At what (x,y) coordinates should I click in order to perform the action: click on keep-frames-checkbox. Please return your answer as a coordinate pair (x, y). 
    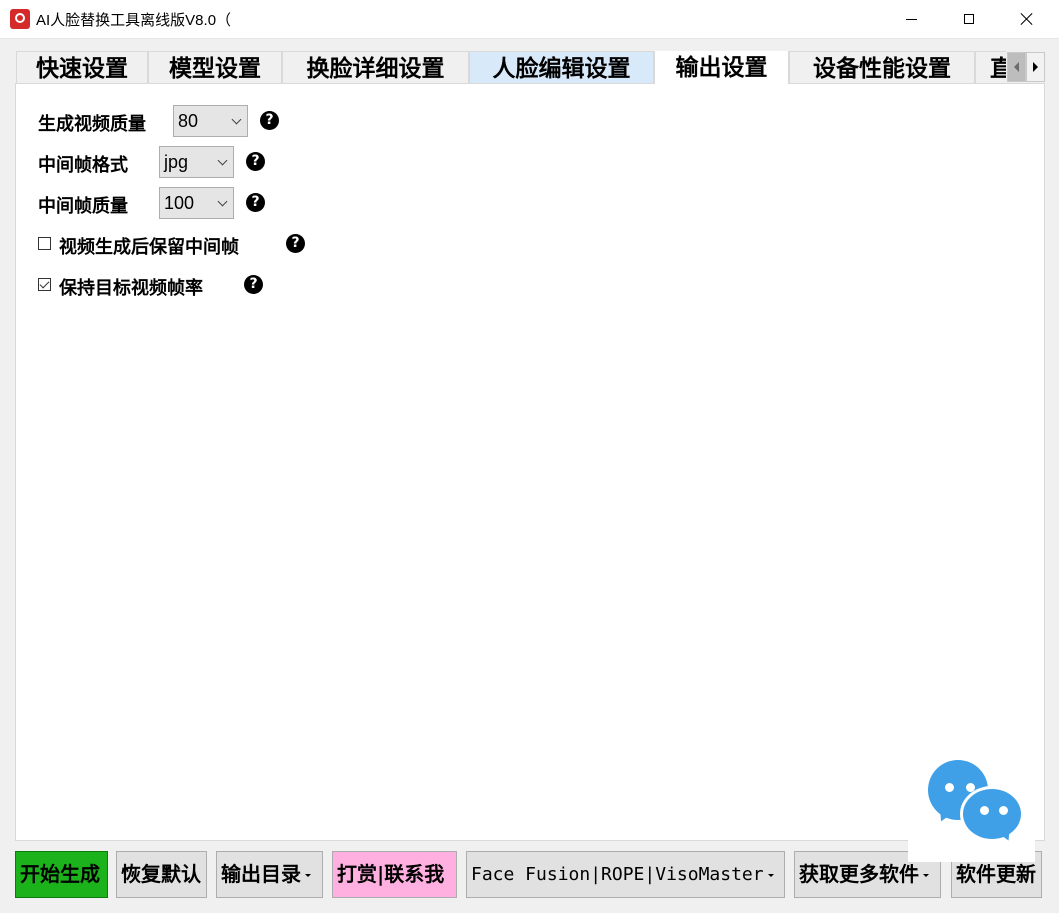
    Looking at the image, I should click on (44, 243).